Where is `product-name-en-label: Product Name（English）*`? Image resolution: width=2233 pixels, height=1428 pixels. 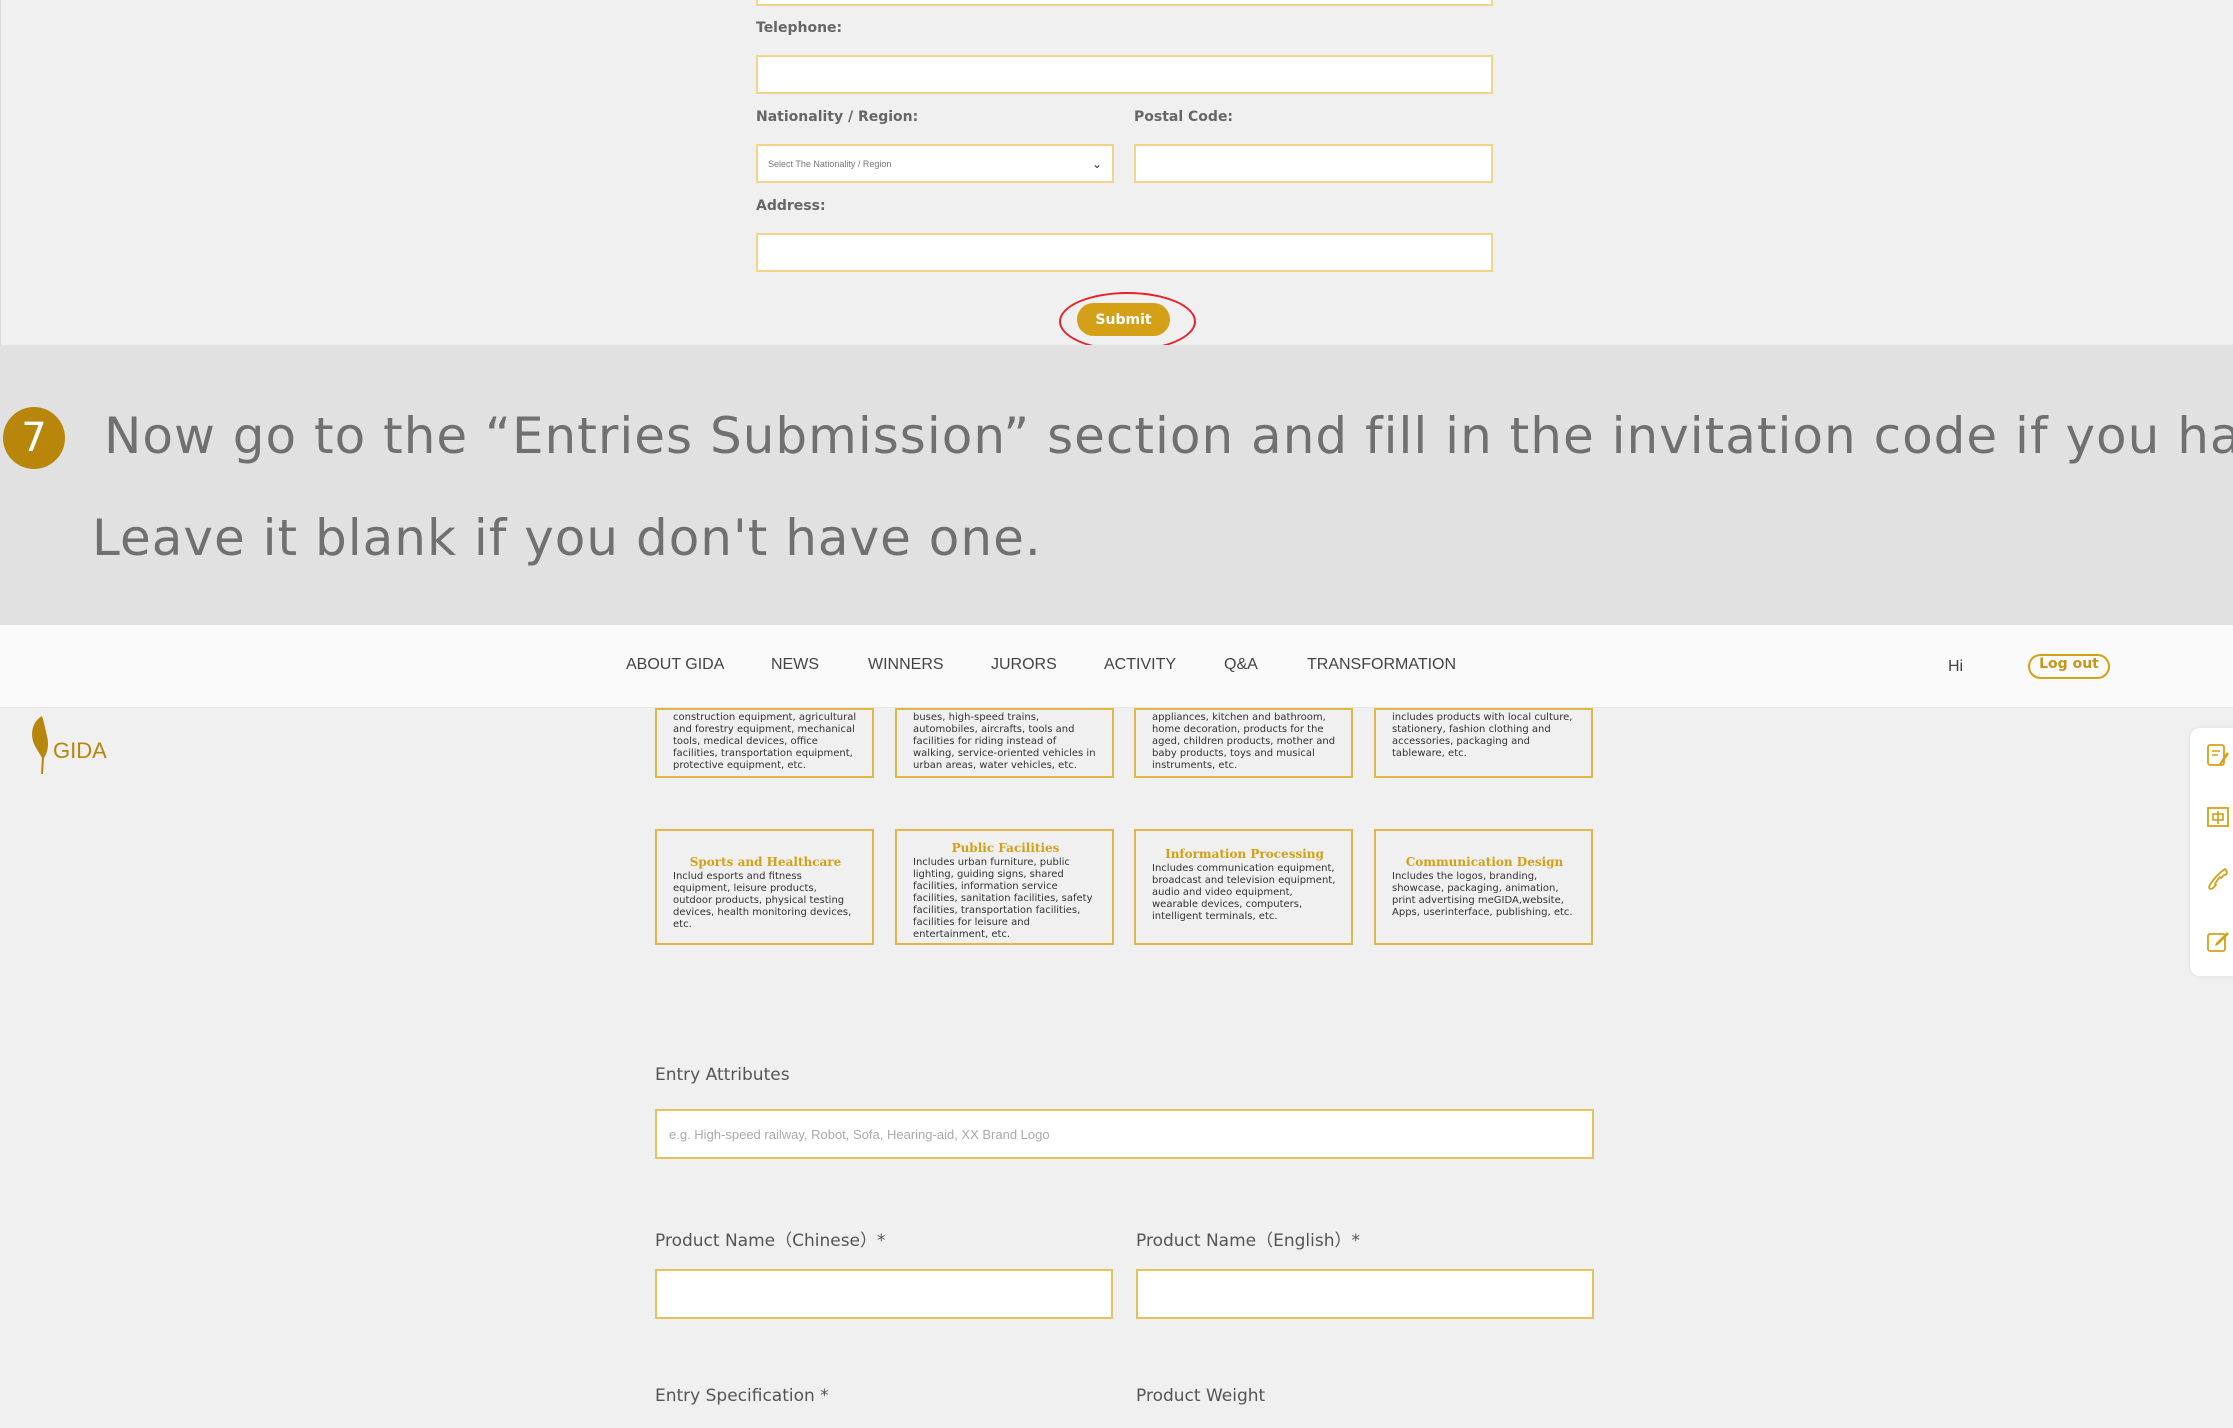
product-name-en-label: Product Name（English）* is located at coordinates (1248, 1241).